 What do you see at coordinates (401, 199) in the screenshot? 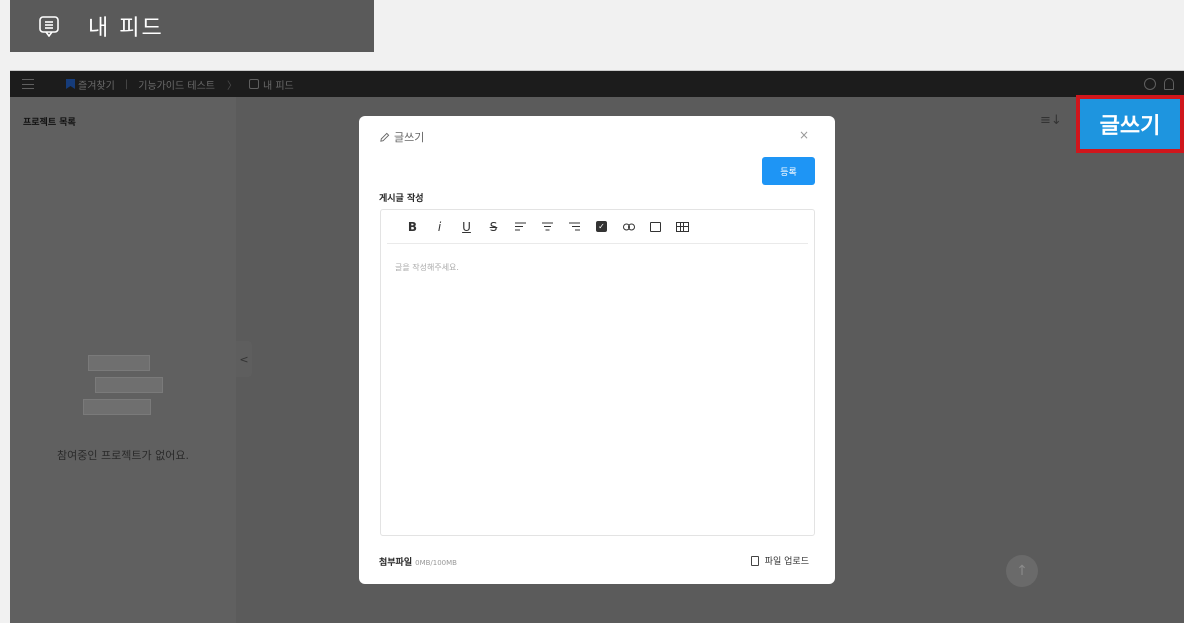
I see `post-section-label: 게시글 작성` at bounding box center [401, 199].